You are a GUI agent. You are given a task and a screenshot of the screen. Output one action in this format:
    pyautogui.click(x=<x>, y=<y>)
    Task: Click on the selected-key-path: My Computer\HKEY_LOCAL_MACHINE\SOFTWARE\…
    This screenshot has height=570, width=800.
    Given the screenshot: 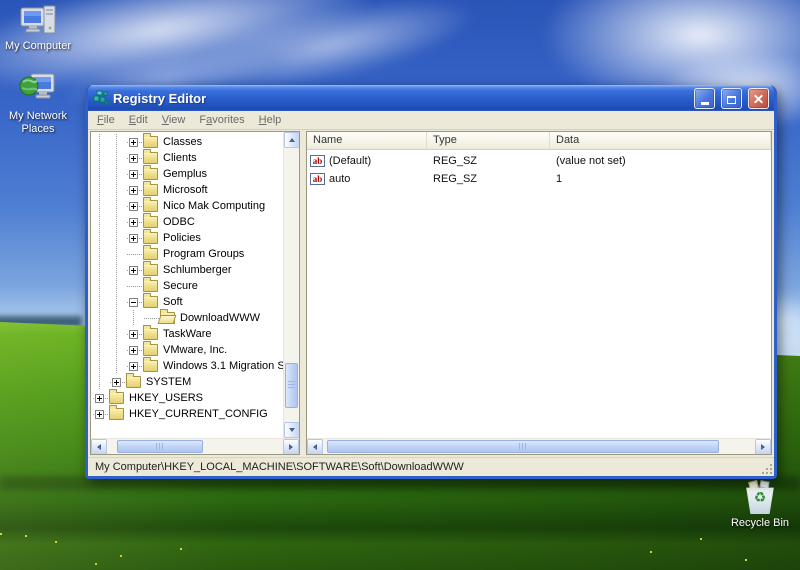 What is the action you would take?
    pyautogui.click(x=279, y=467)
    